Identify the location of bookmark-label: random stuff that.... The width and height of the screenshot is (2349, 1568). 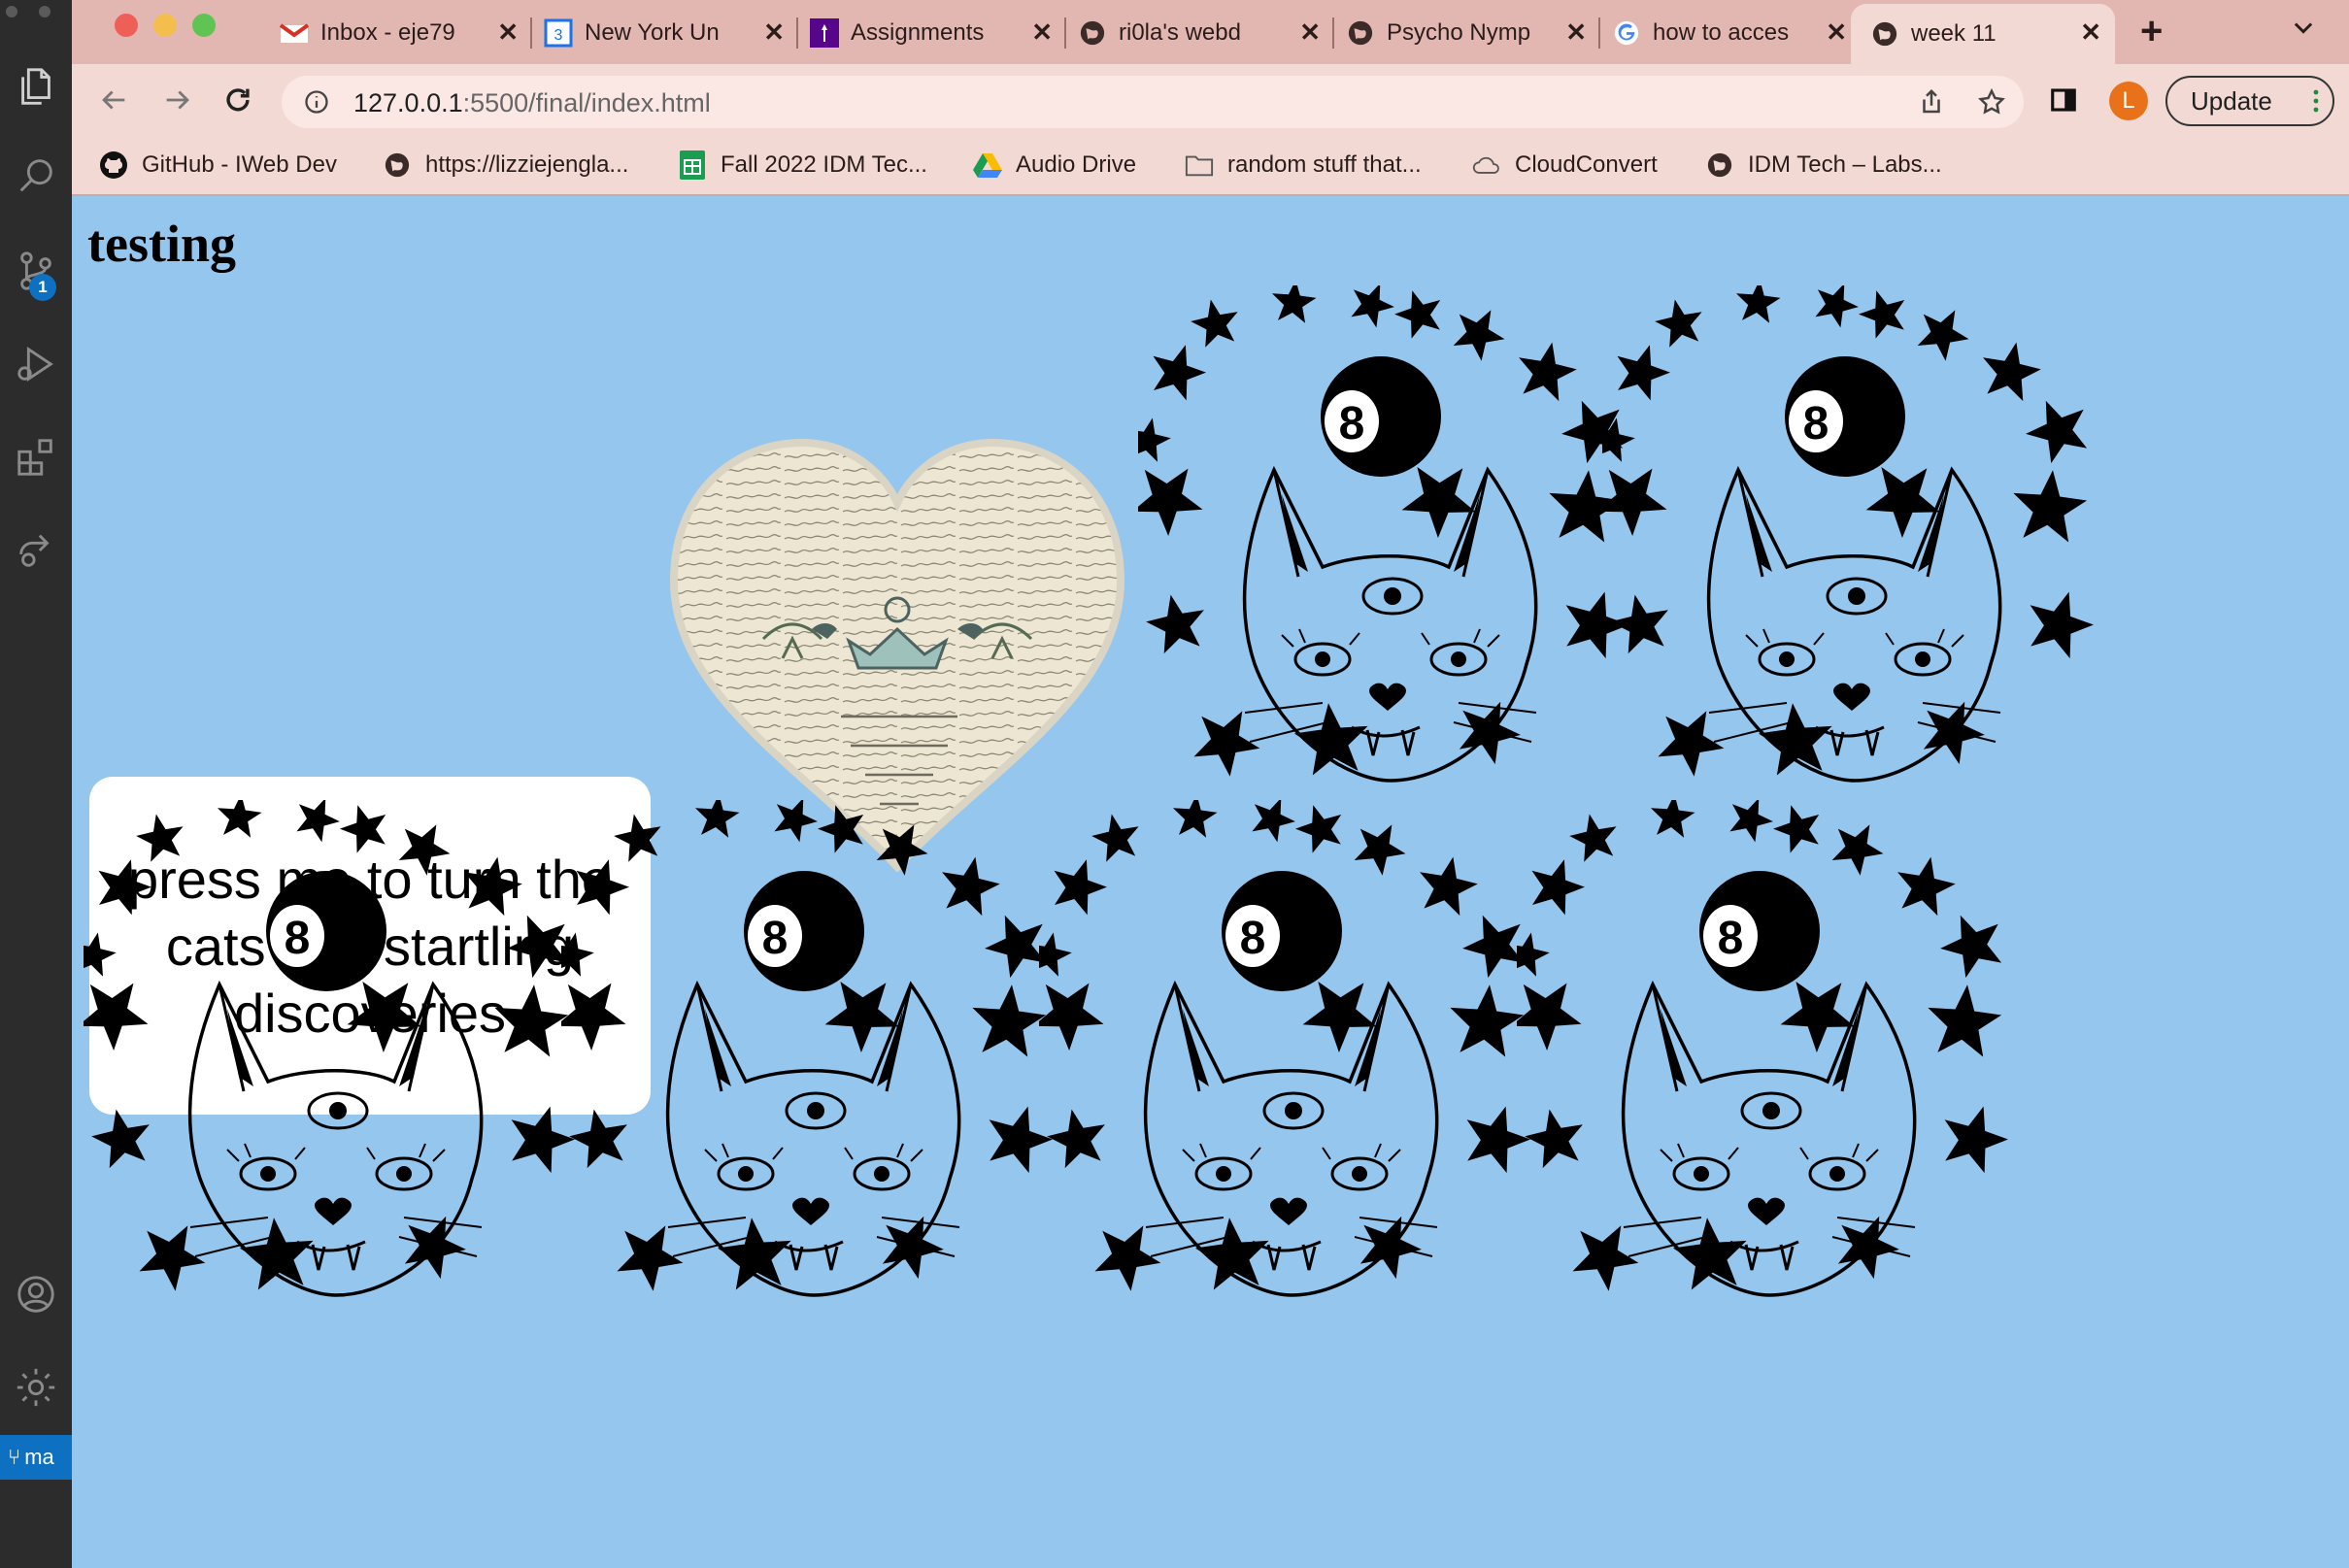
(1324, 164).